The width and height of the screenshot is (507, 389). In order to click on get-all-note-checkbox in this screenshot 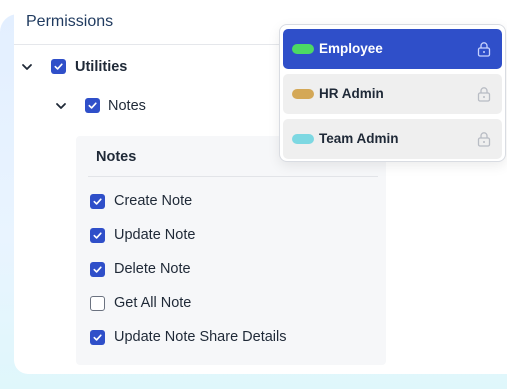, I will do `click(97, 303)`.